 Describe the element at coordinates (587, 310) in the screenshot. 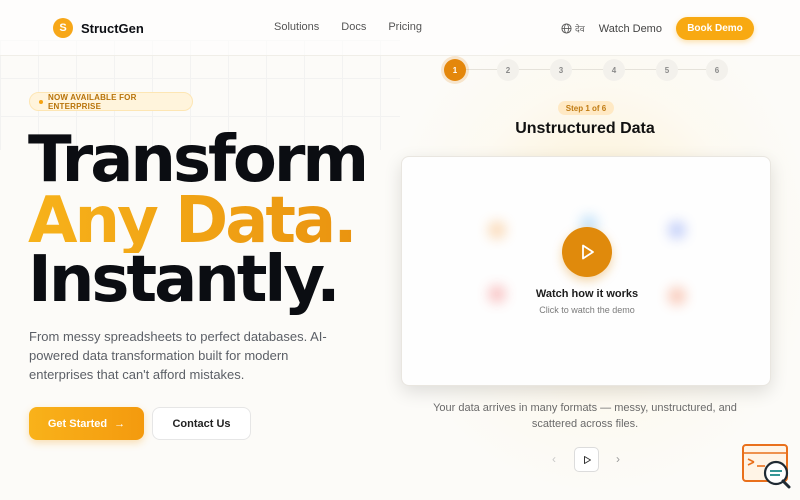

I see `video-subtitle: Click to watch the demo` at that location.